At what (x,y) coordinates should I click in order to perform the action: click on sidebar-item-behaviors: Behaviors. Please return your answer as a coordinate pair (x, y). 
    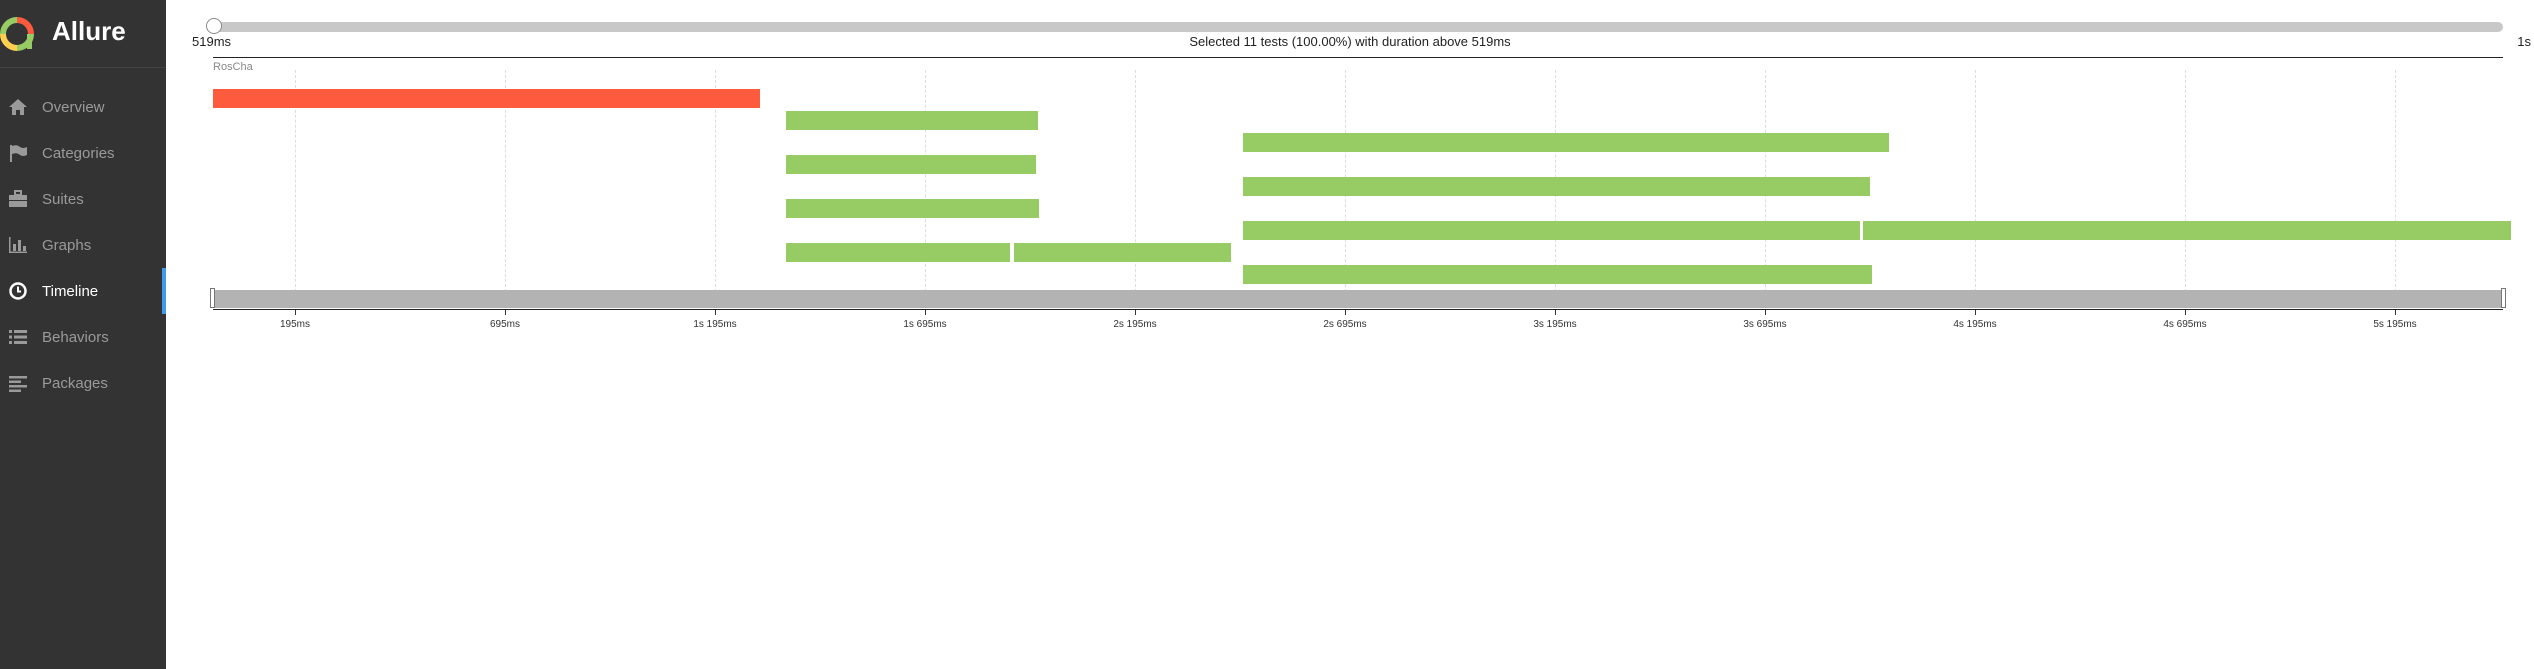
    Looking at the image, I should click on (83, 337).